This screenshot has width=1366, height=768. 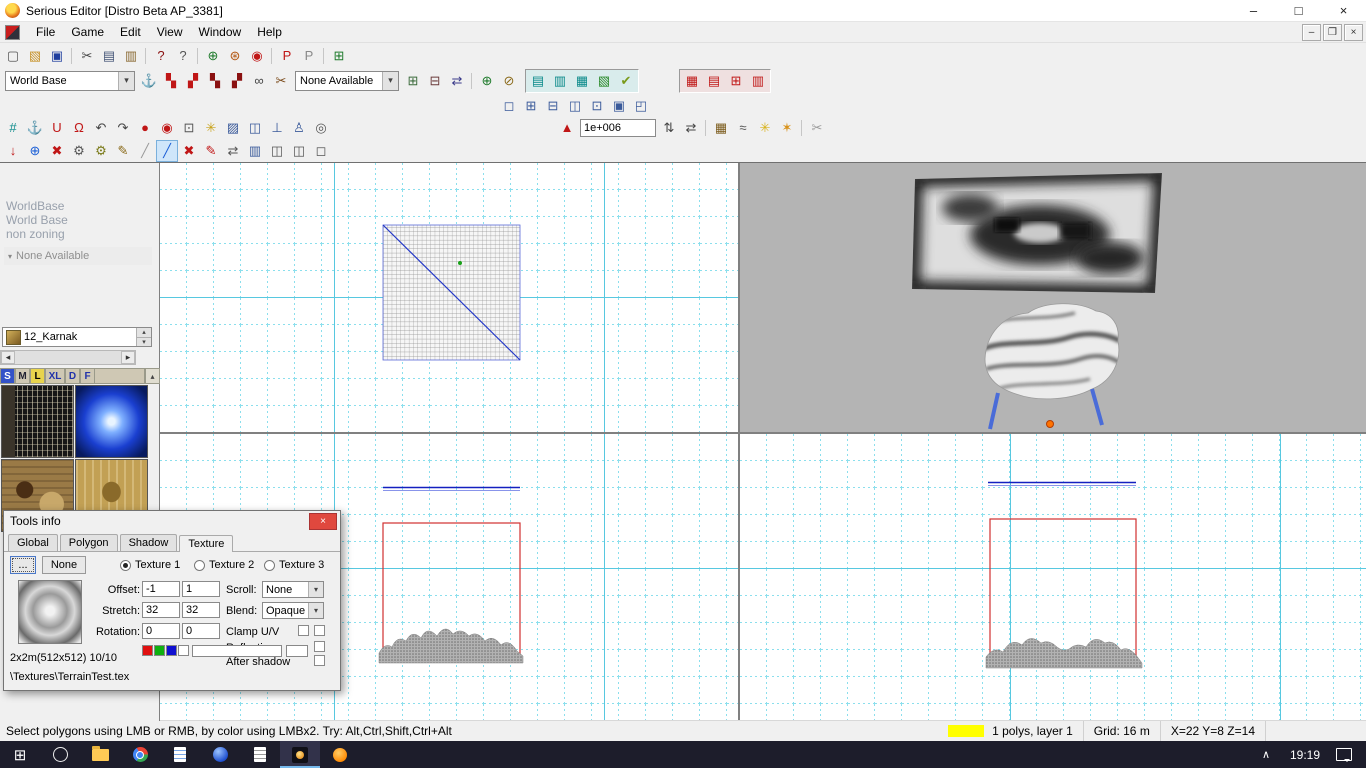 I want to click on mdi-minimize-button: –, so click(x=1311, y=32).